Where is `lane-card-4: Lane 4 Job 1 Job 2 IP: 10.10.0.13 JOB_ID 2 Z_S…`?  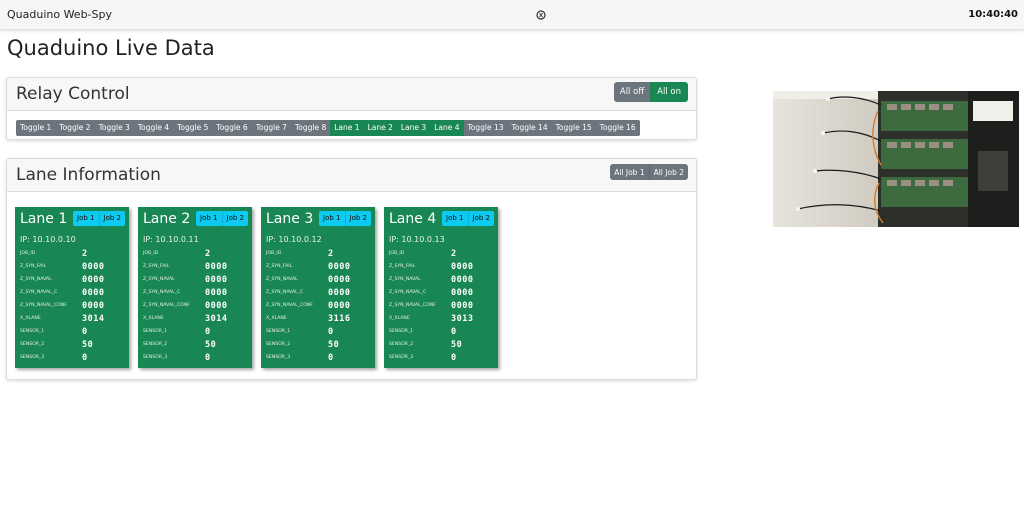 lane-card-4: Lane 4 Job 1 Job 2 IP: 10.10.0.13 JOB_ID 2 Z_S… is located at coordinates (441, 287).